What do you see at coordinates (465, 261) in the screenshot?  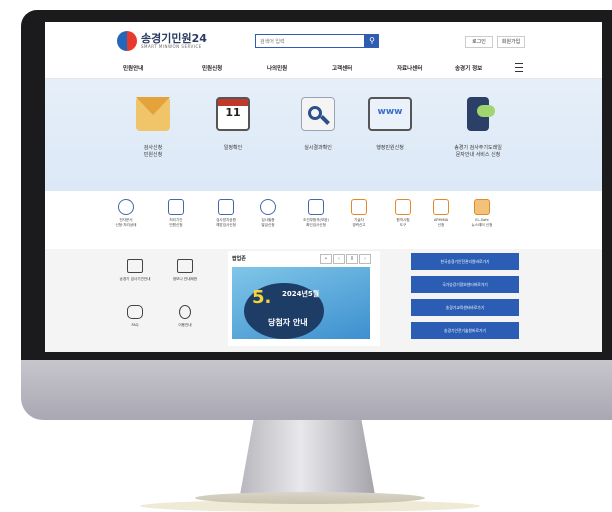 I see `link-button-kesi: 한국송경기안전관리원바로가기` at bounding box center [465, 261].